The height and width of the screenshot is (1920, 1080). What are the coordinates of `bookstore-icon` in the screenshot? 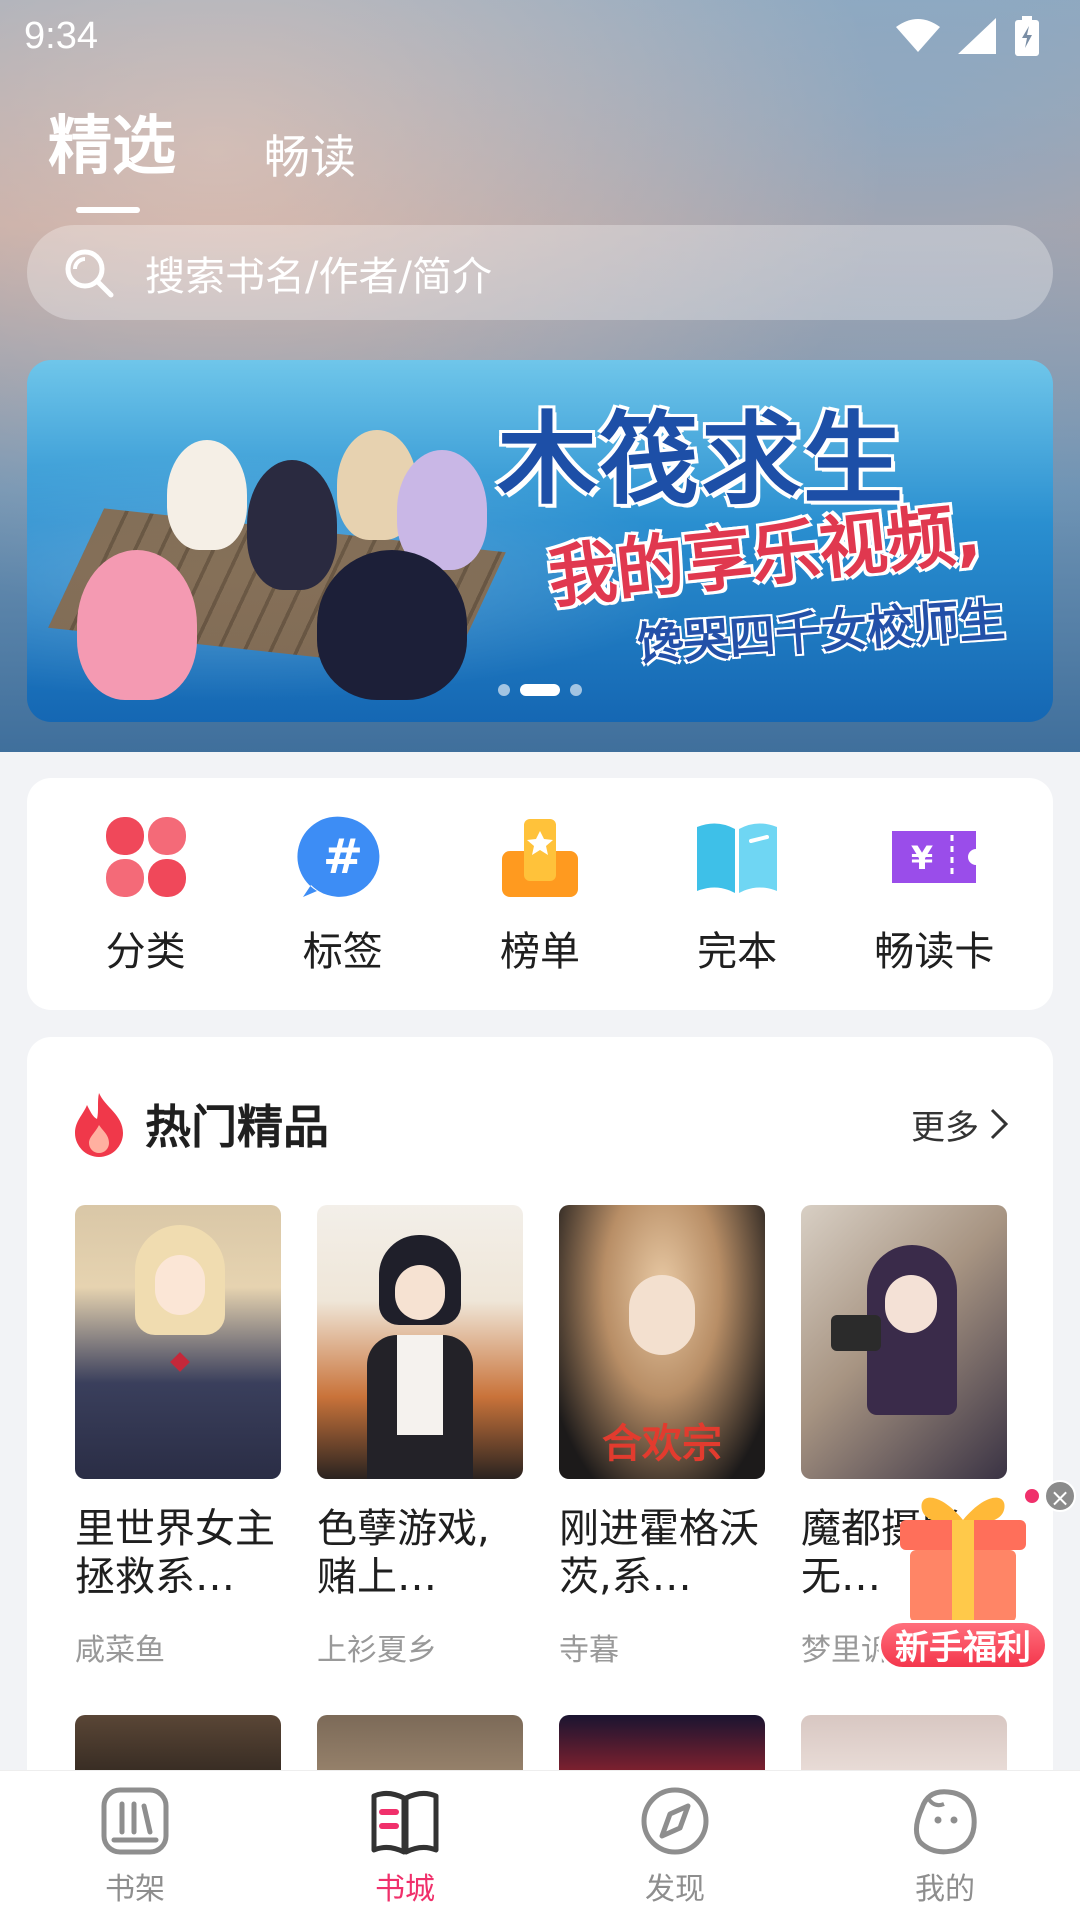 It's located at (405, 1822).